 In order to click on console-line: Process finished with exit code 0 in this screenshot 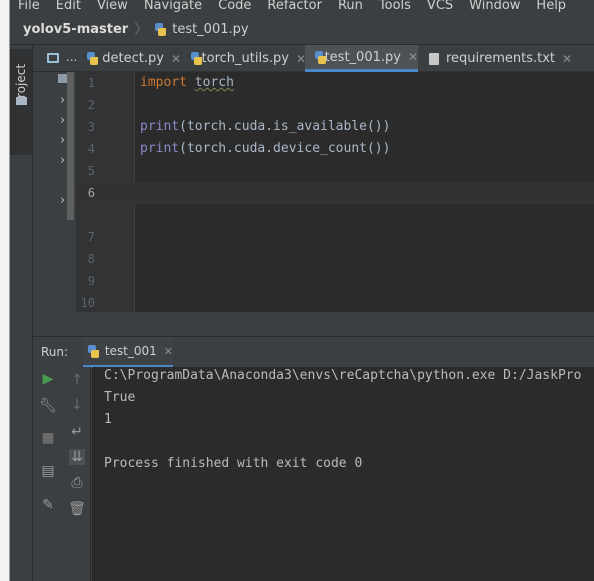, I will do `click(233, 463)`.